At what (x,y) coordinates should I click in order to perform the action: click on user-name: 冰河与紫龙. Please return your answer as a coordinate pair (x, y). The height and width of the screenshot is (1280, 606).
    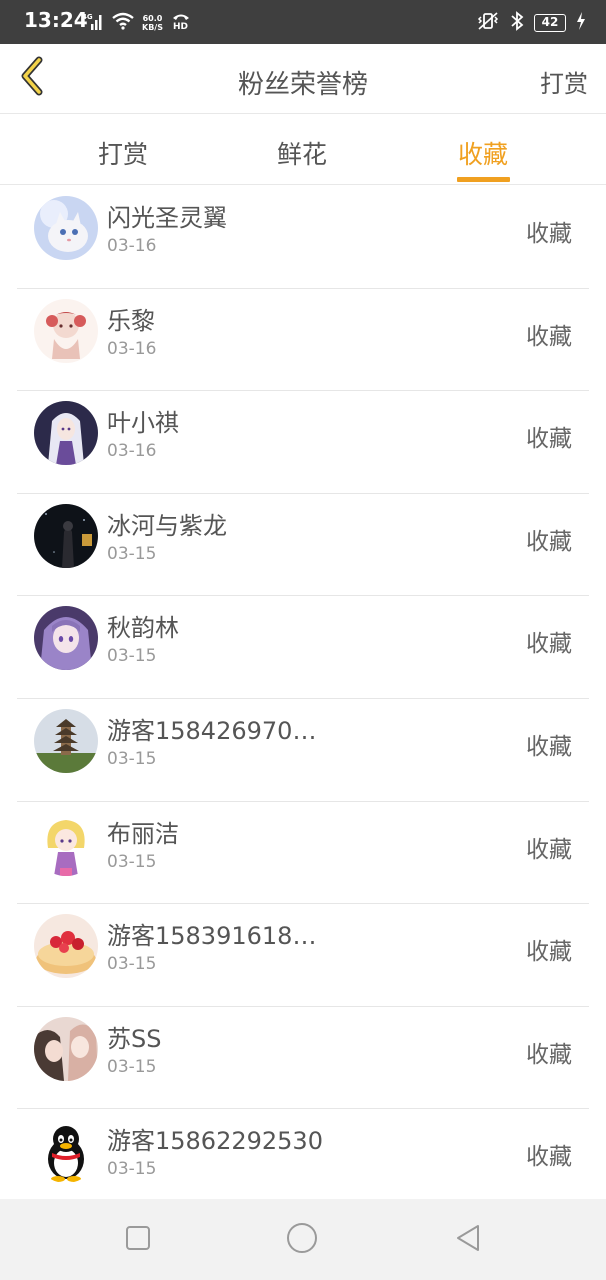
    Looking at the image, I should click on (167, 525).